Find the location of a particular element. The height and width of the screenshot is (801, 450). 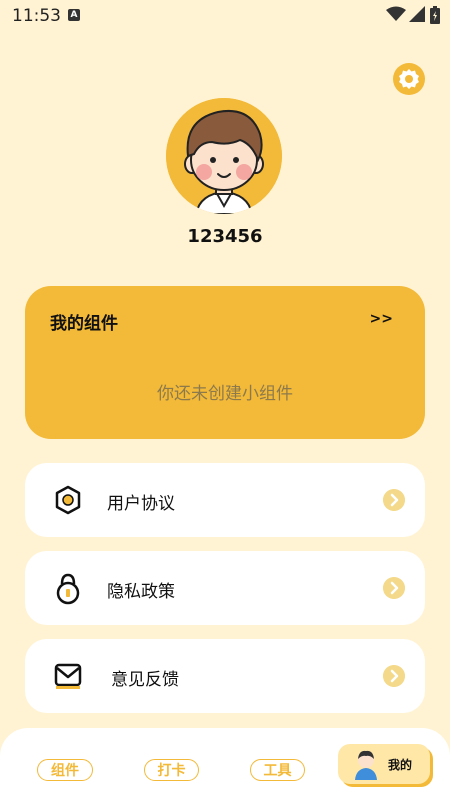

tab-tools: 工具 is located at coordinates (277, 770).